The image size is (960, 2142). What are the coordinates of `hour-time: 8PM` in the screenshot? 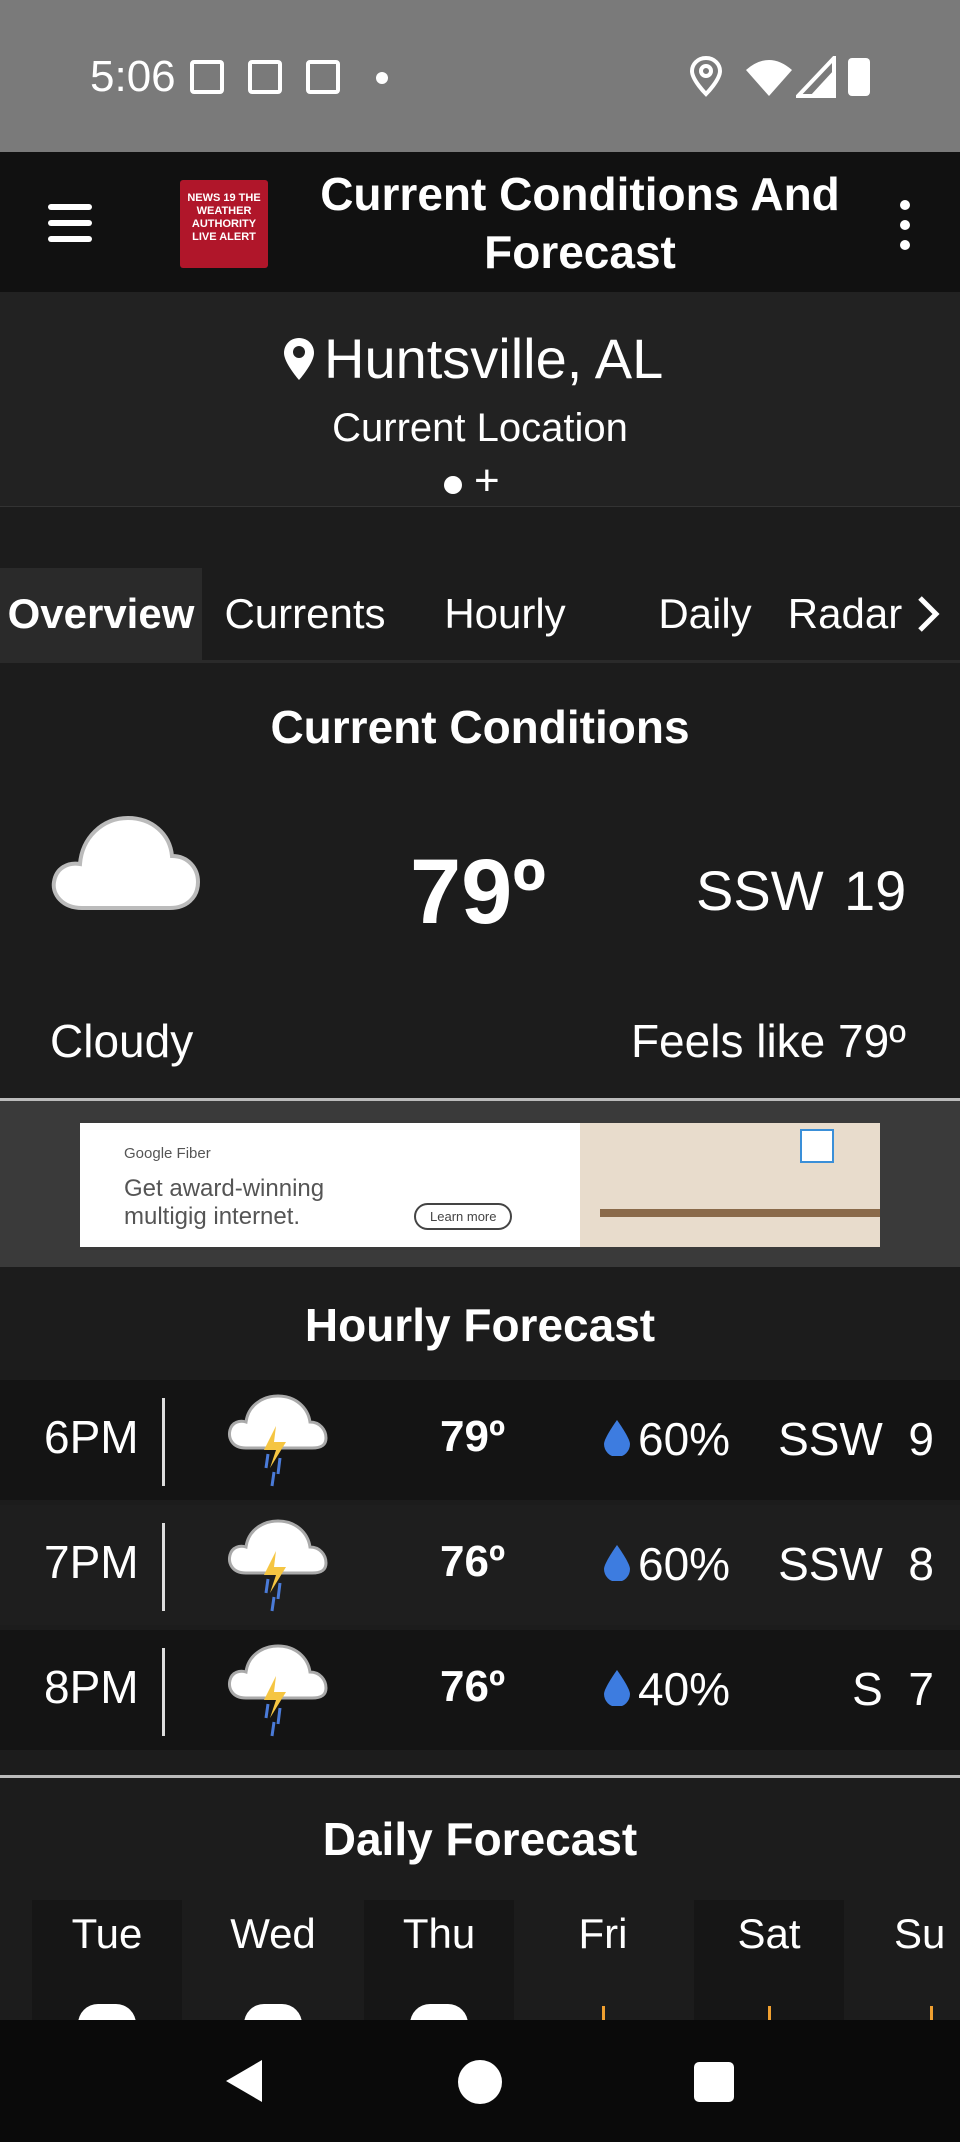 It's located at (91, 1687).